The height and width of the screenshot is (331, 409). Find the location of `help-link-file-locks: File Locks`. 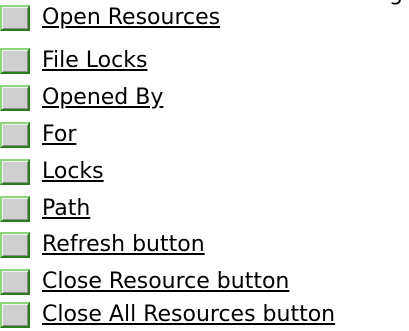

help-link-file-locks: File Locks is located at coordinates (73, 60).